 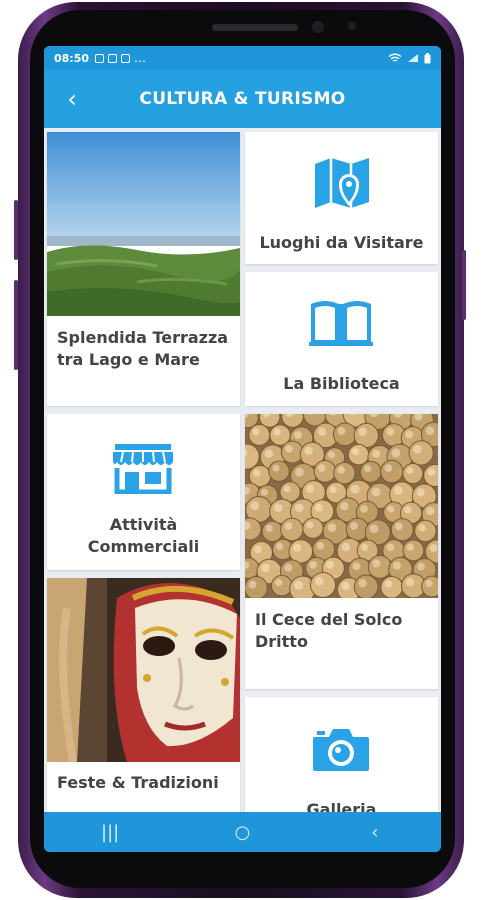 What do you see at coordinates (395, 57) in the screenshot?
I see `wifi-icon` at bounding box center [395, 57].